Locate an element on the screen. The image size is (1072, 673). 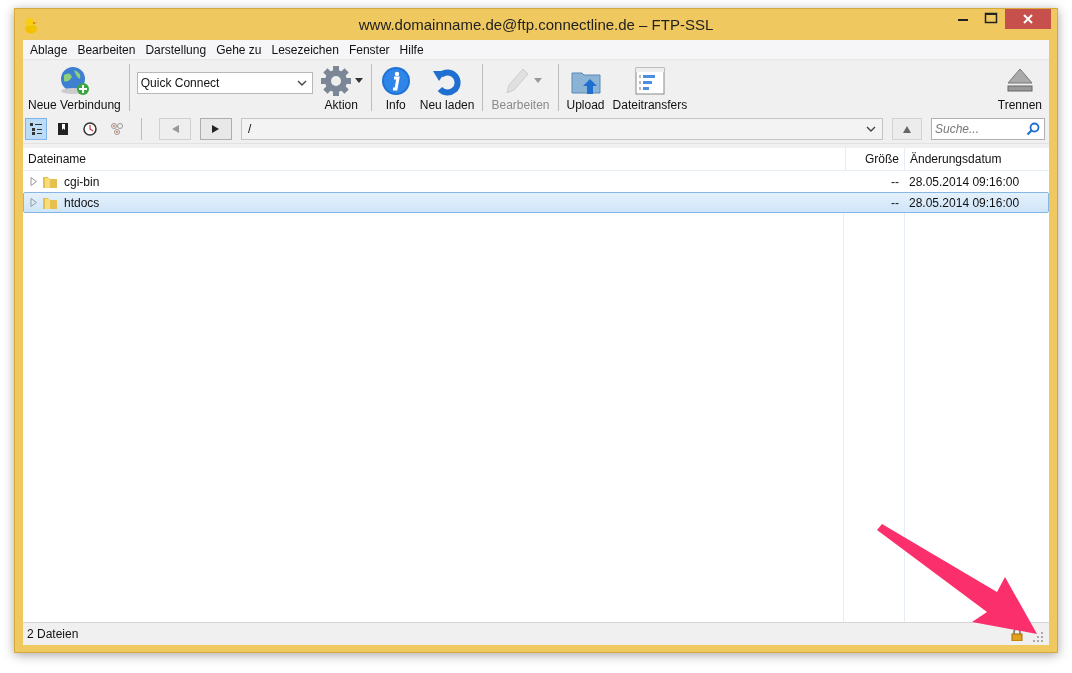
transfer-list-icon is located at coordinates (649, 80).